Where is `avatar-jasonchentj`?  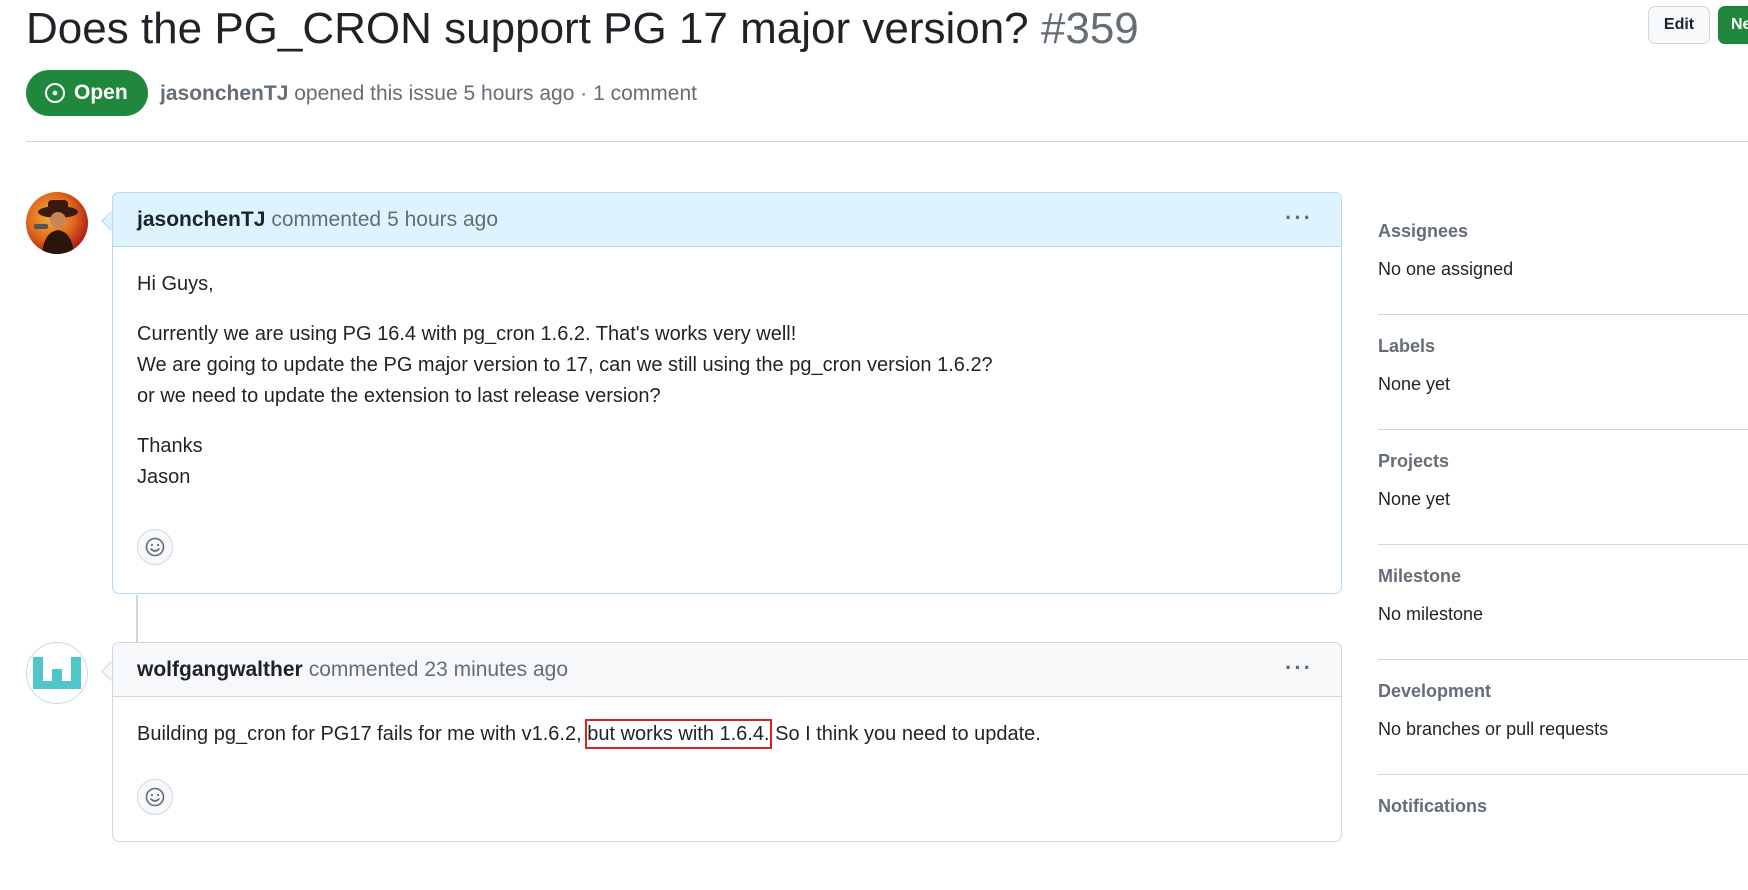
avatar-jasonchentj is located at coordinates (57, 223).